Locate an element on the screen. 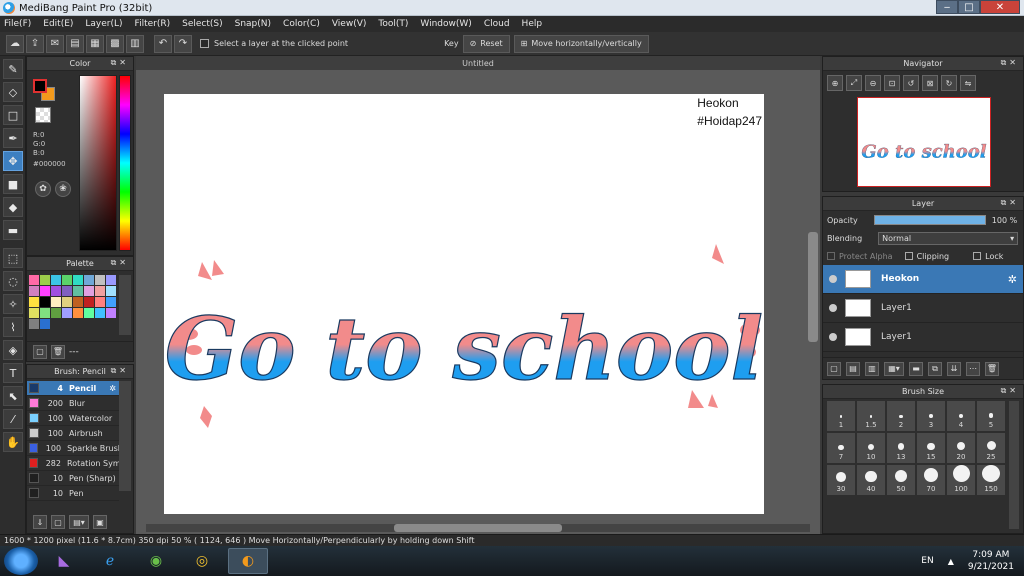 This screenshot has height=576, width=1024. brush-size-scrollbar is located at coordinates (1014, 465).